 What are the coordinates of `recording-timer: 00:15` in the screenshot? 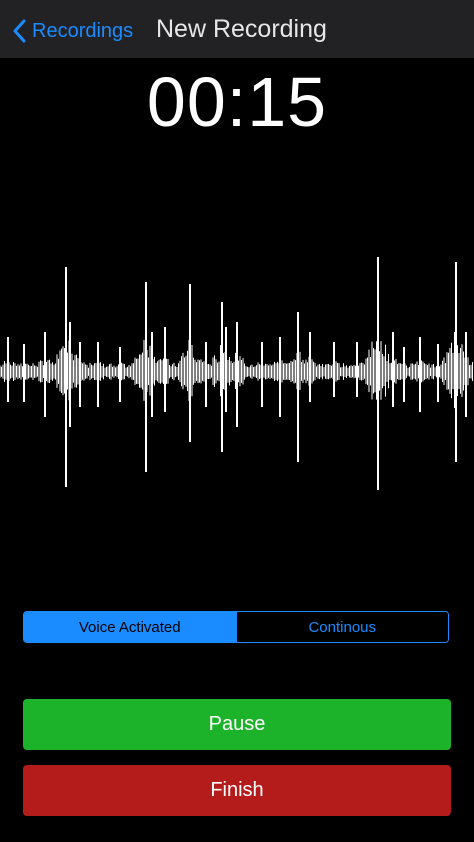 It's located at (237, 102).